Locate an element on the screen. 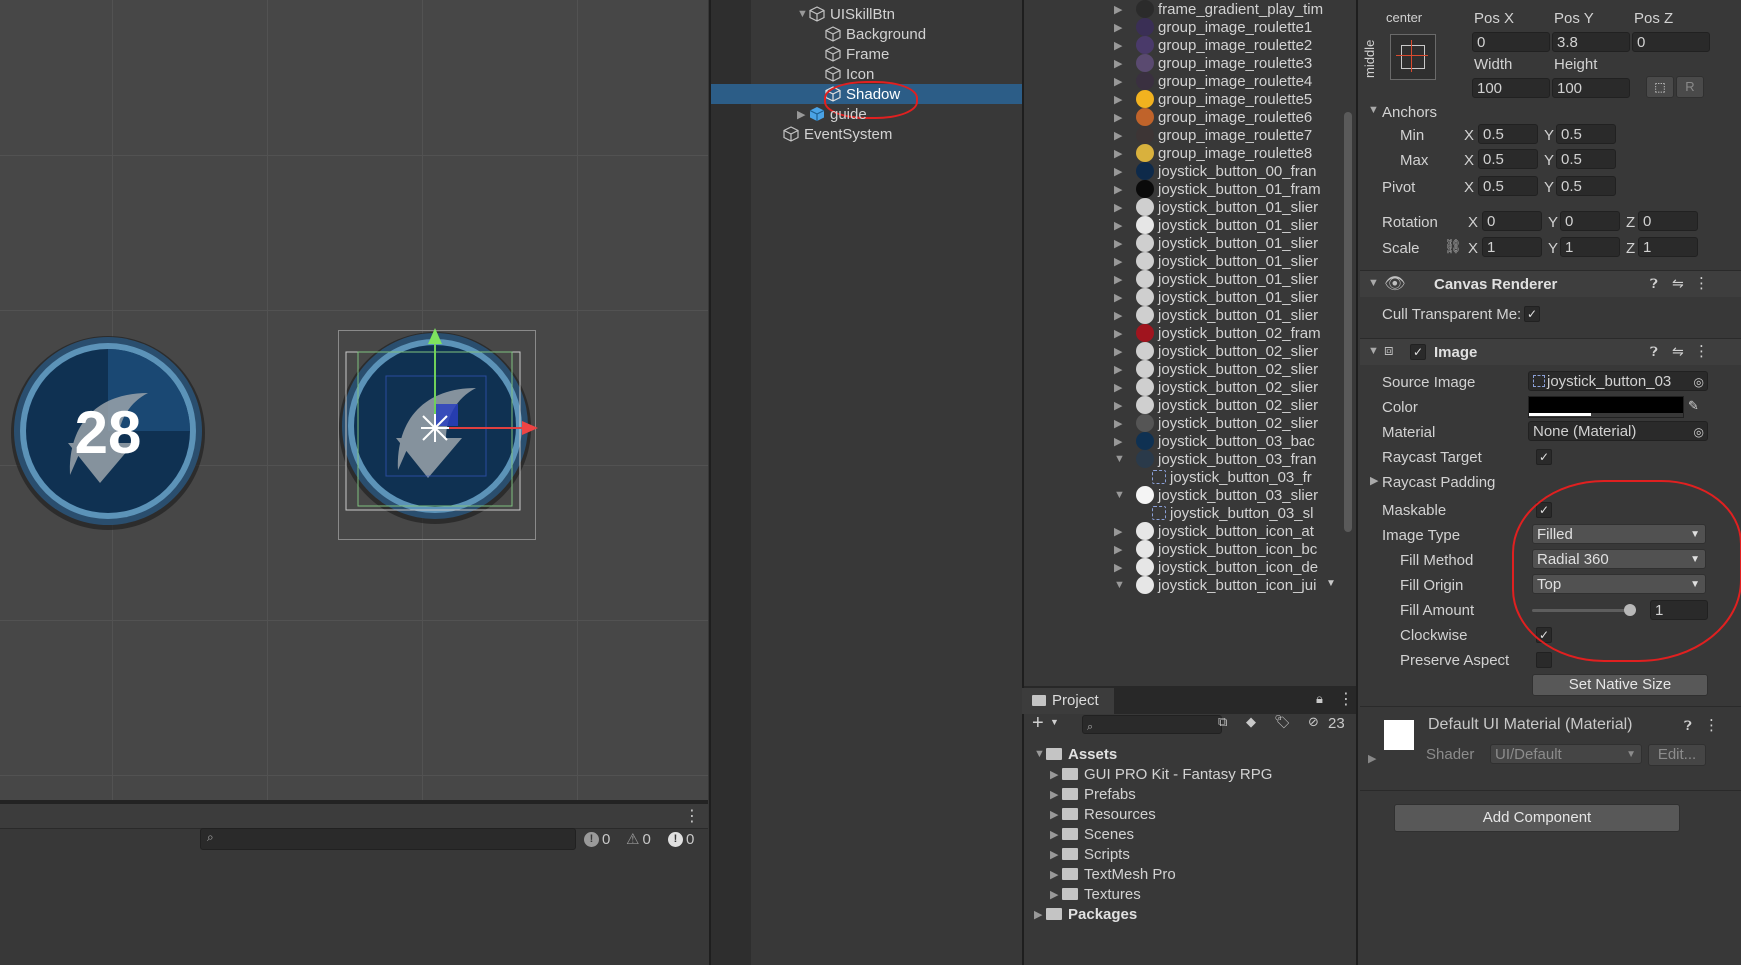 The width and height of the screenshot is (1741, 965). height-field: 100 is located at coordinates (1591, 88).